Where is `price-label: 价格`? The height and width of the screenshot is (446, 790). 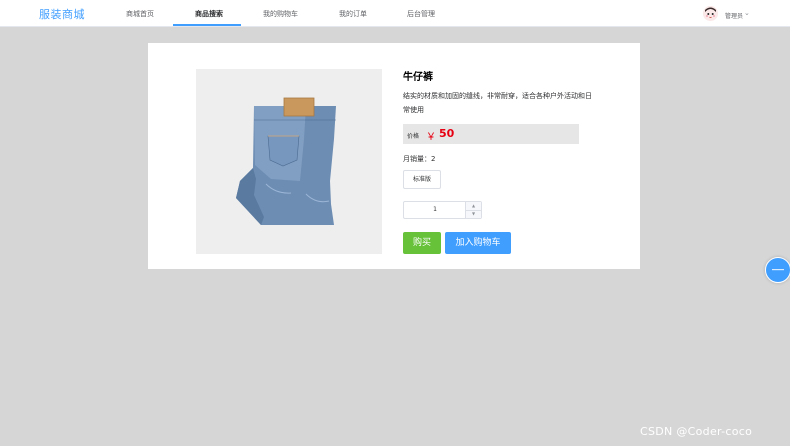 price-label: 价格 is located at coordinates (413, 136).